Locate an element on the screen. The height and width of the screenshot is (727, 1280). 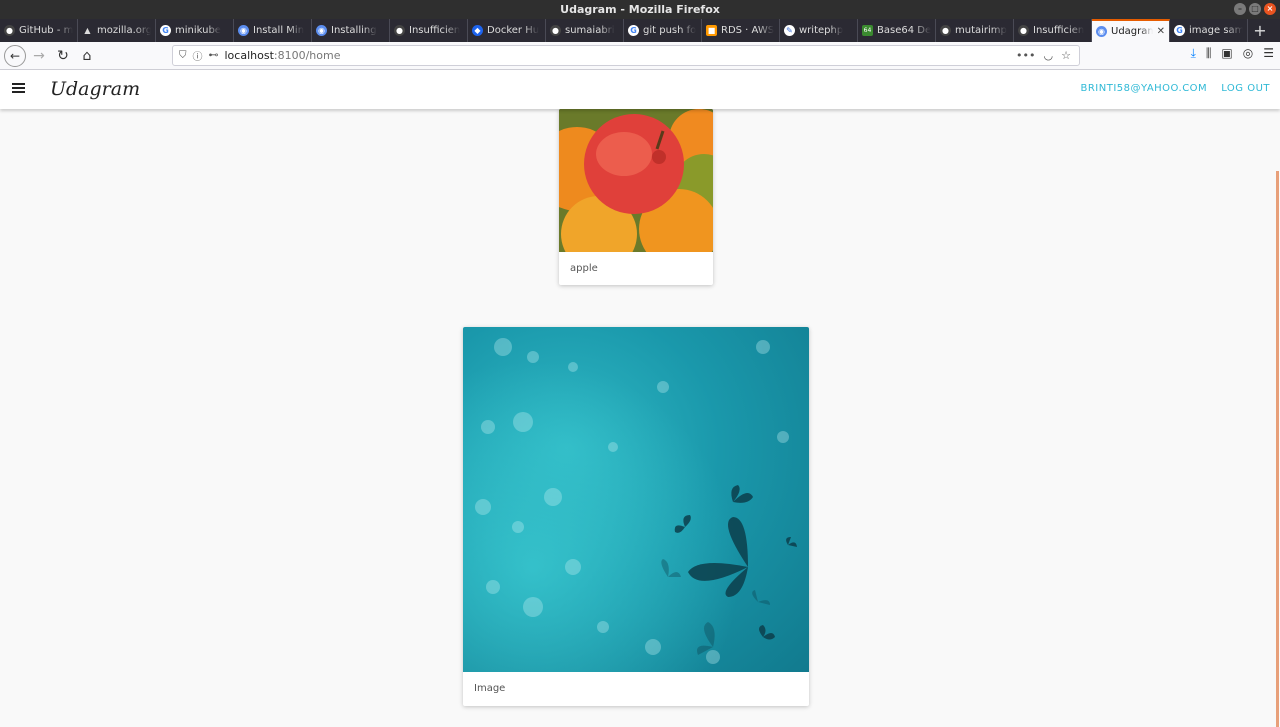
app-header: Udagram BRINTI58@YAHOO.COM LOG OUT is located at coordinates (640, 89).